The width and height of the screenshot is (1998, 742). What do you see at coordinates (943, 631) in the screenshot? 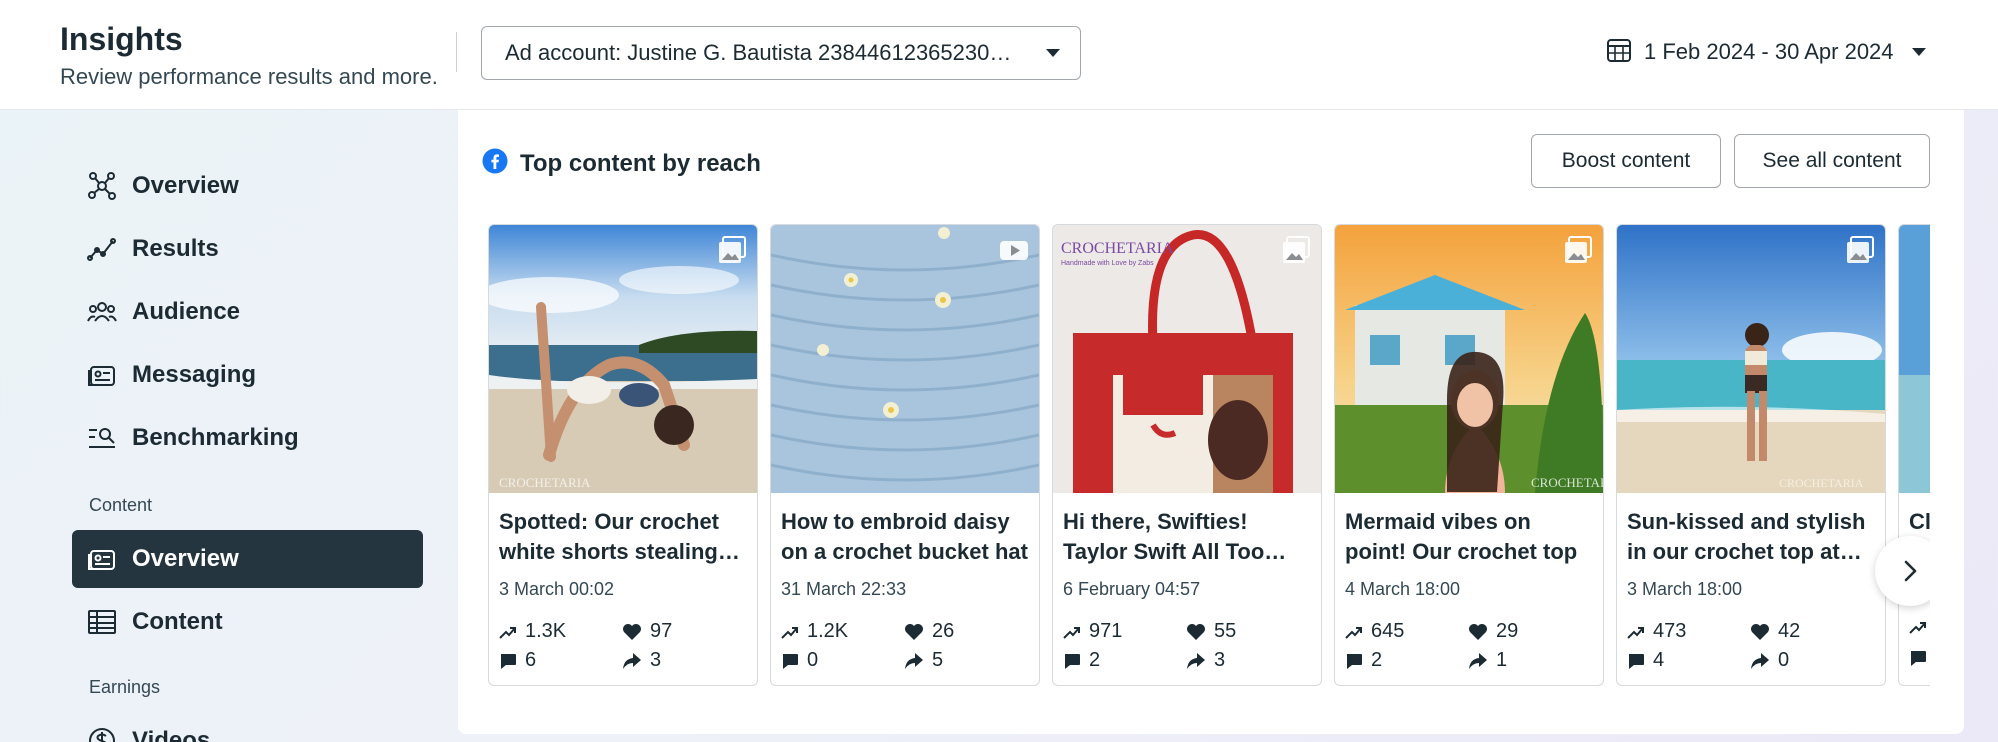
I see `likes-value: 26` at bounding box center [943, 631].